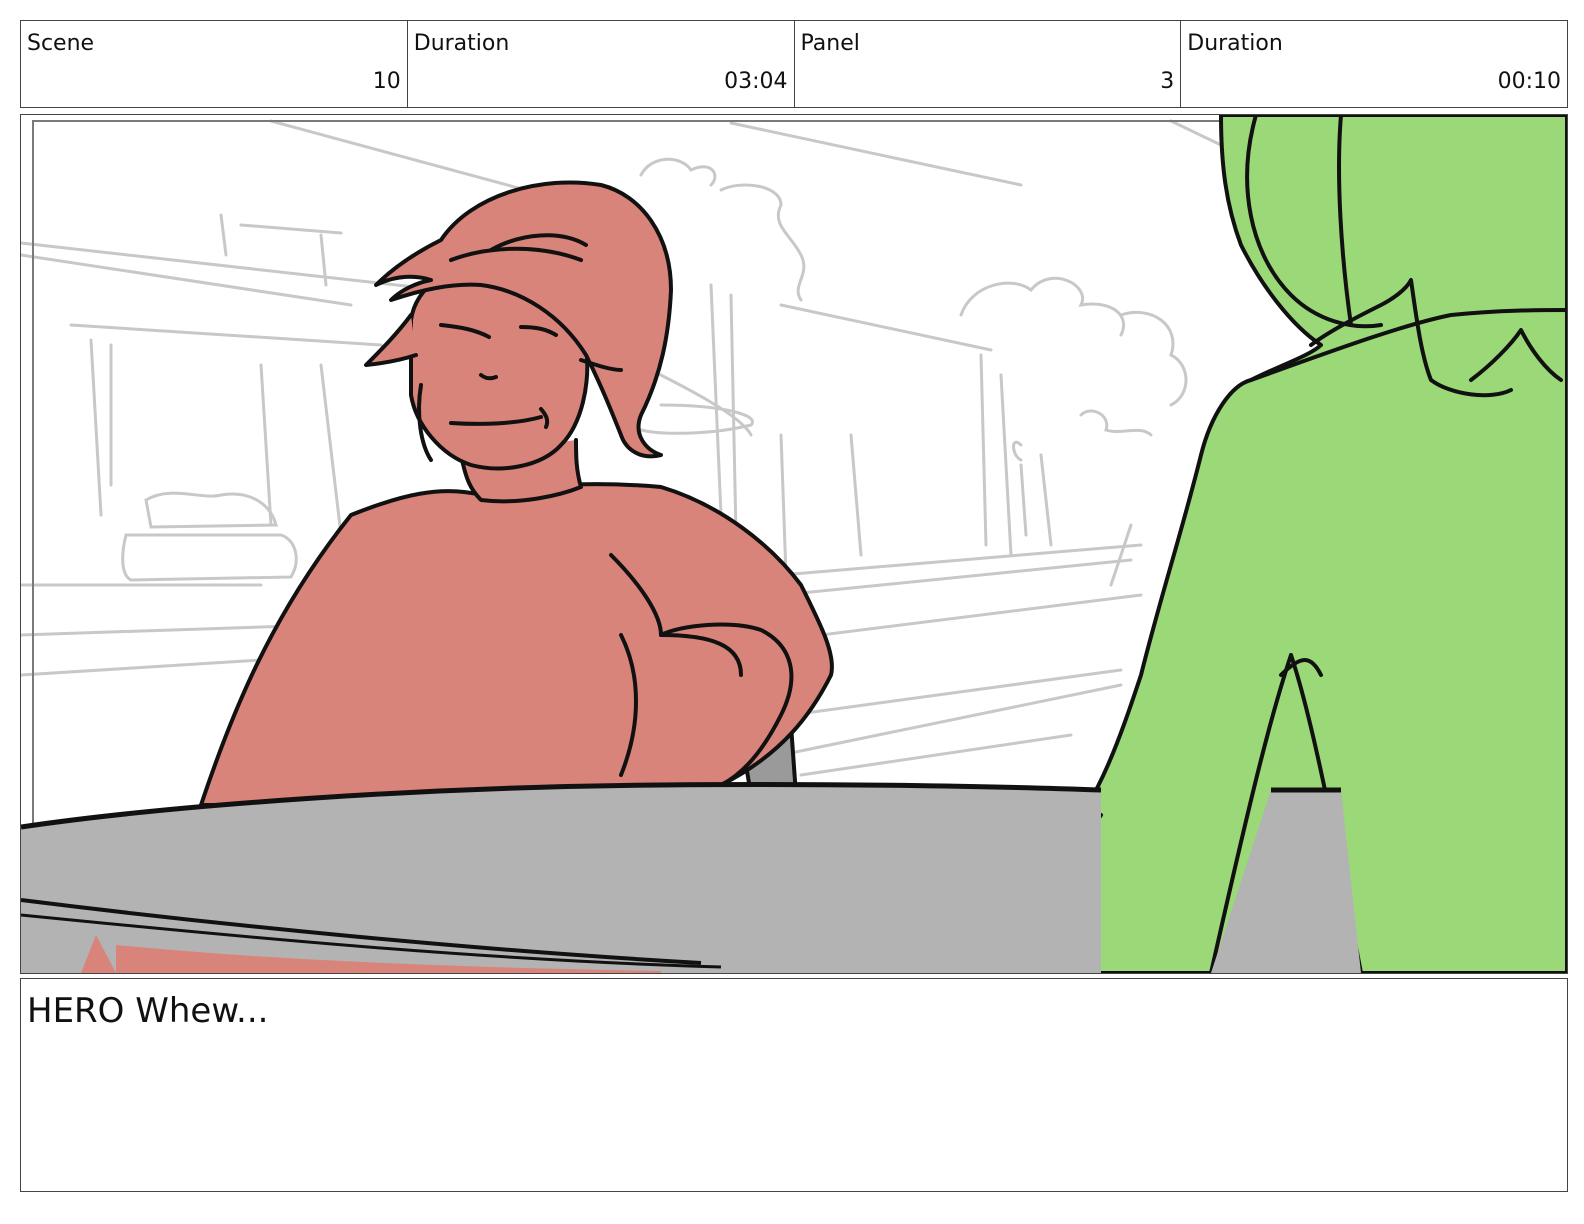  What do you see at coordinates (830, 43) in the screenshot?
I see `panel-label: Panel` at bounding box center [830, 43].